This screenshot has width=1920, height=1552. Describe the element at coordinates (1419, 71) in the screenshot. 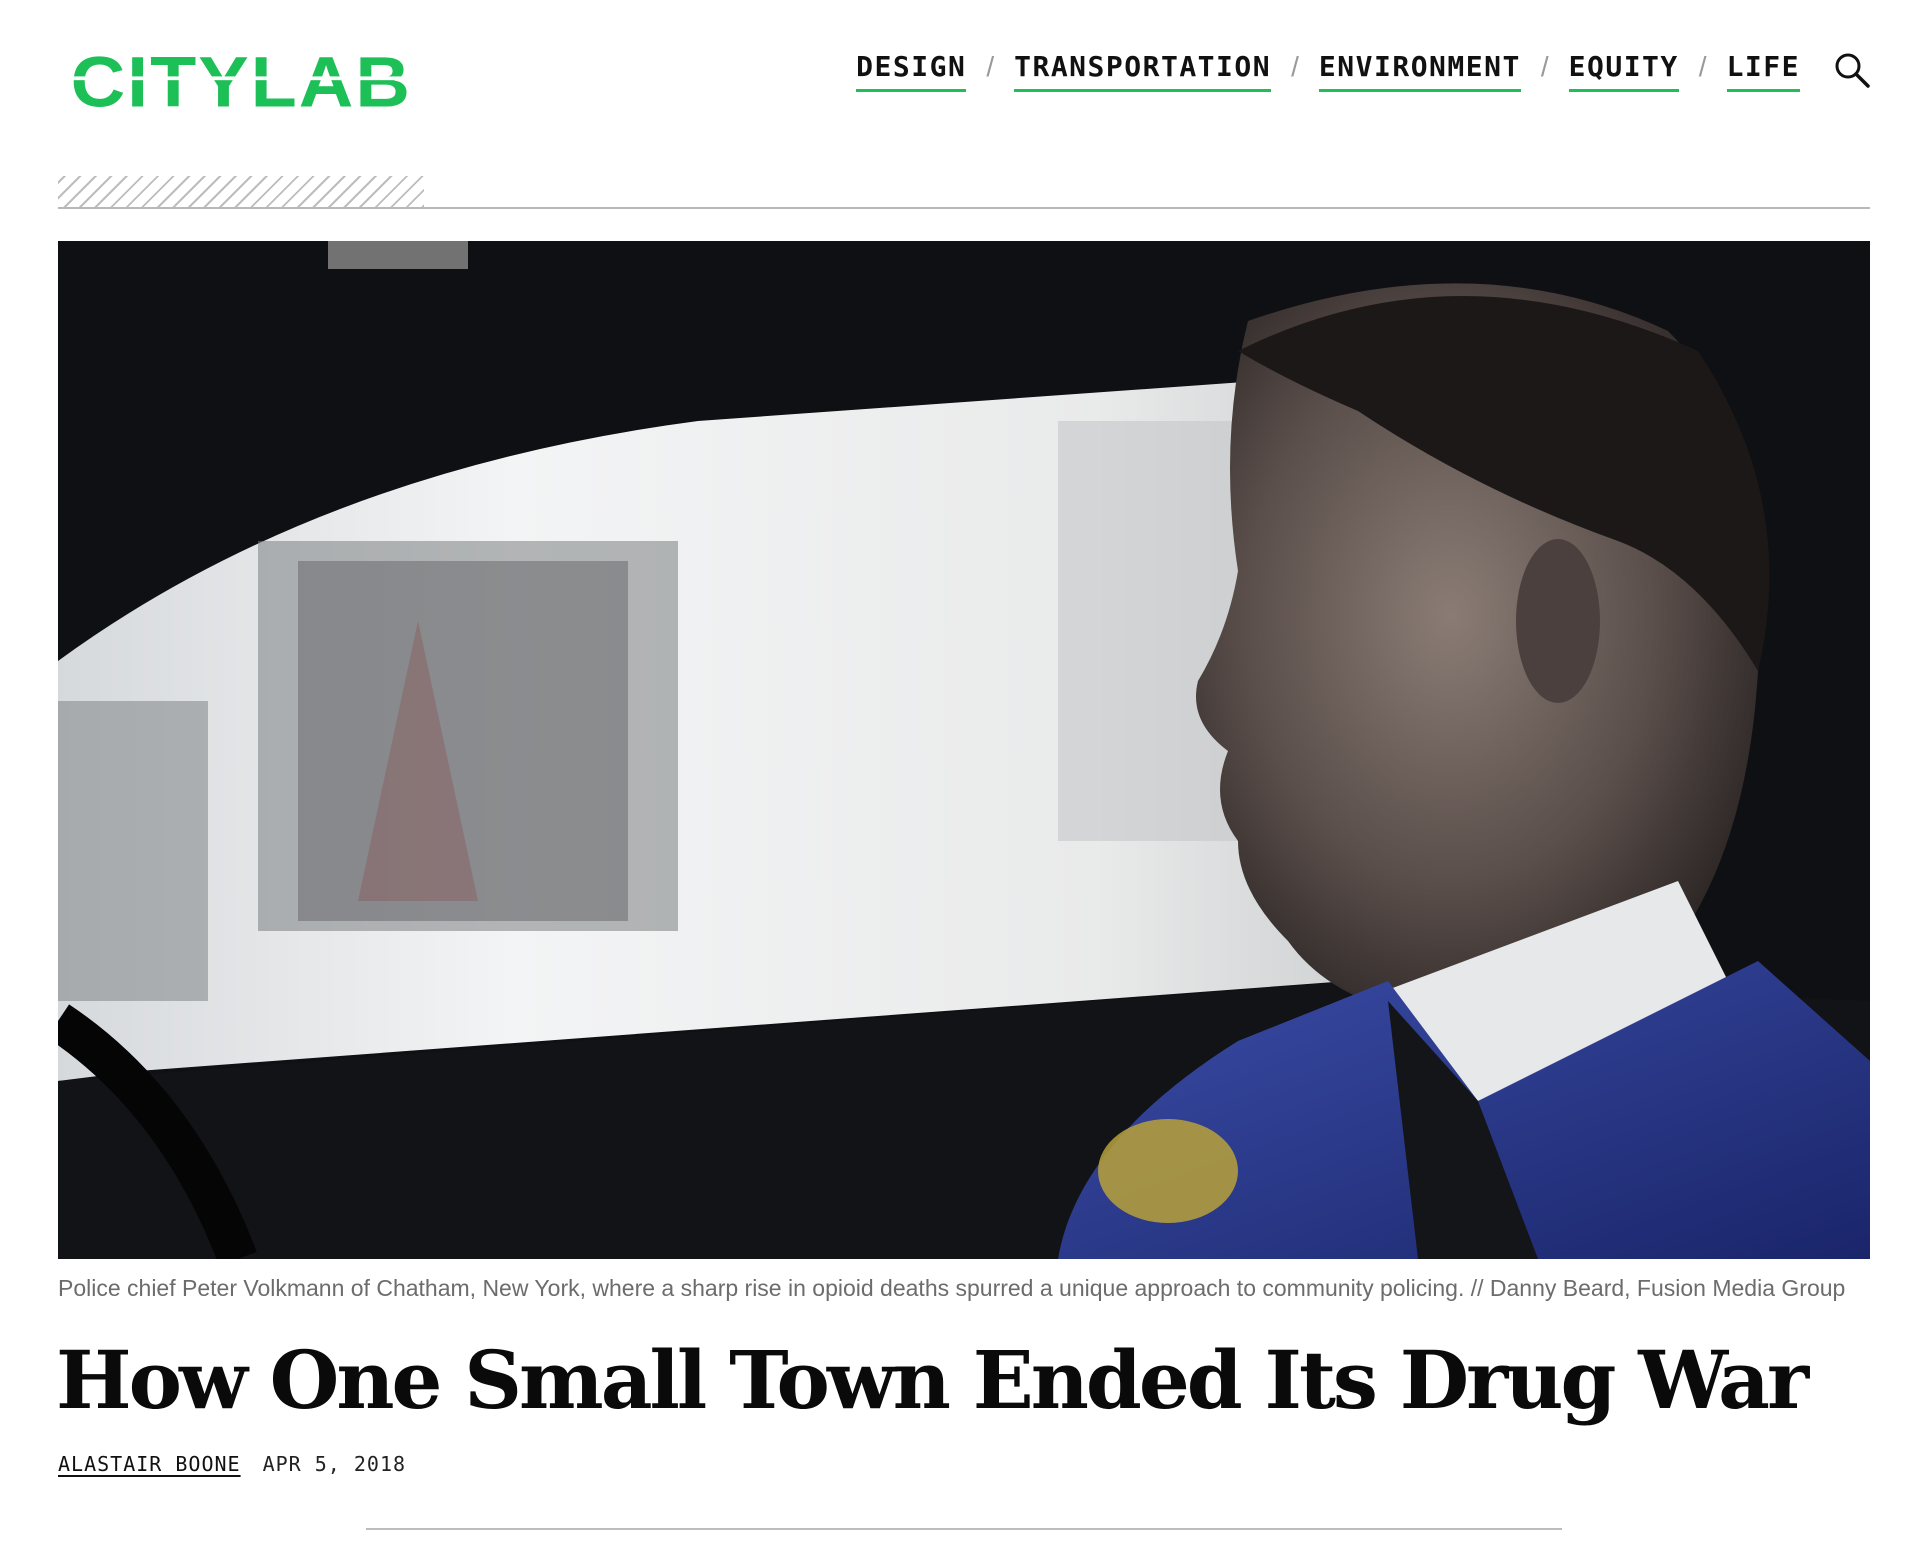

I see `nav-environment: ENVIRONMENT` at that location.